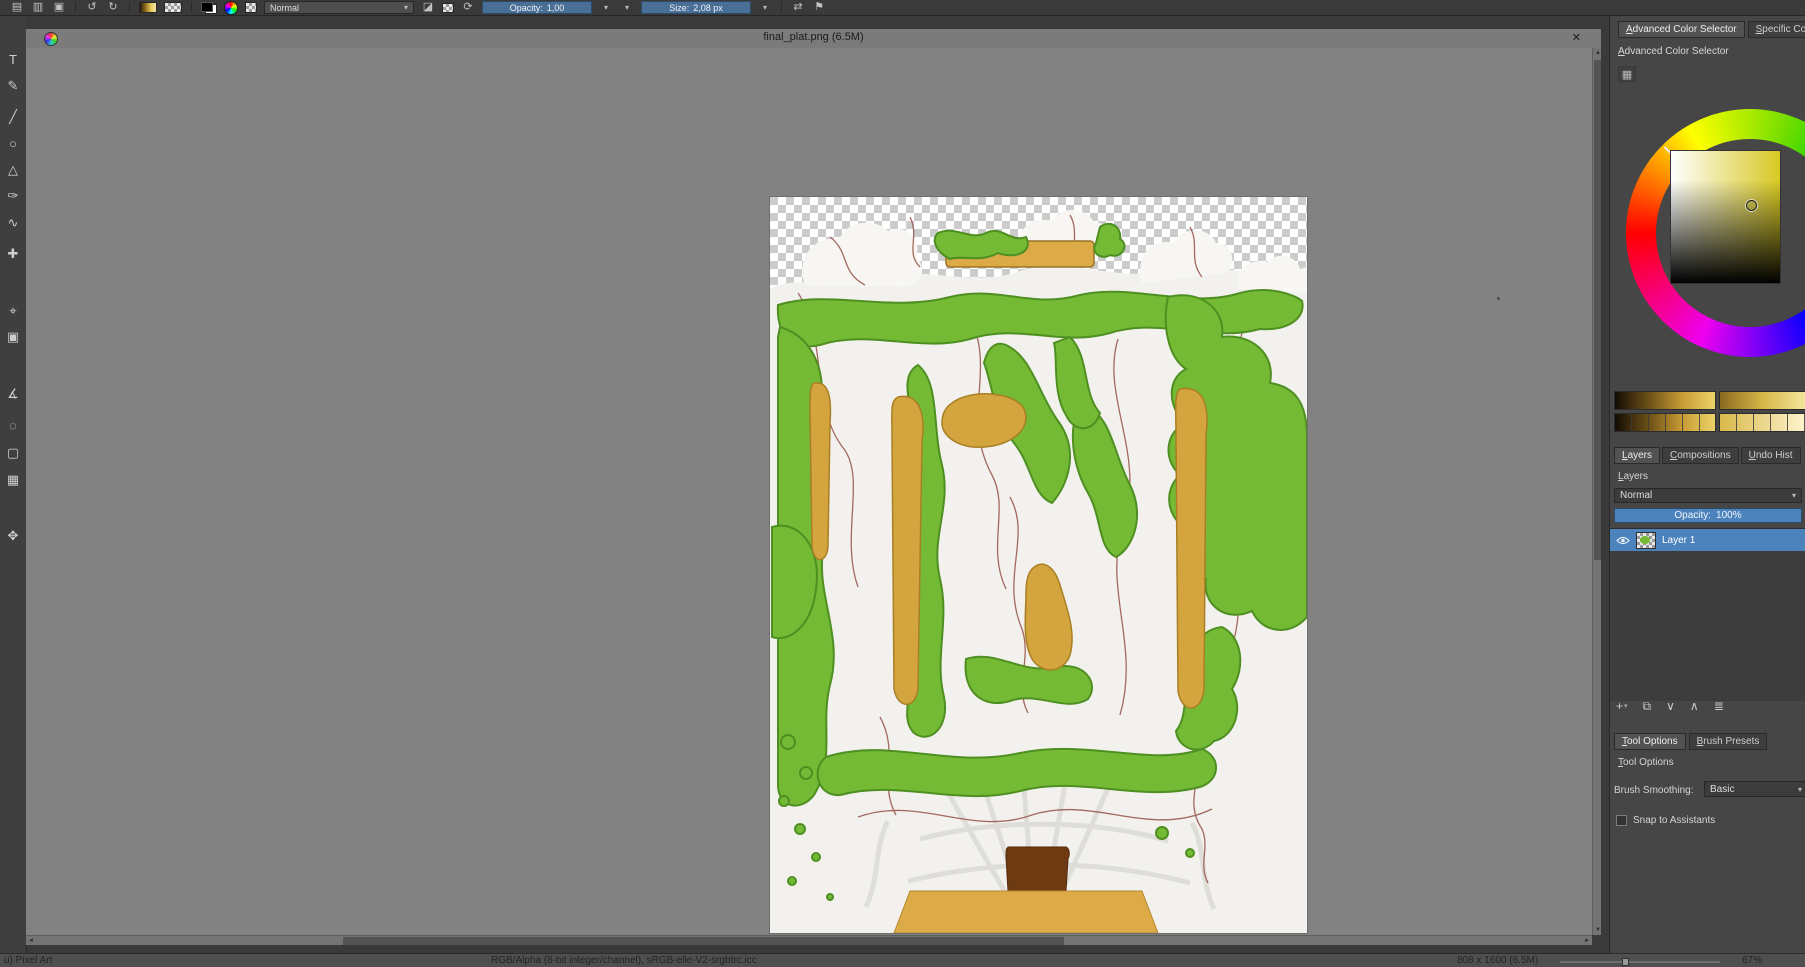  Describe the element at coordinates (38, 7) in the screenshot. I see `open-document-icon: ▥` at that location.